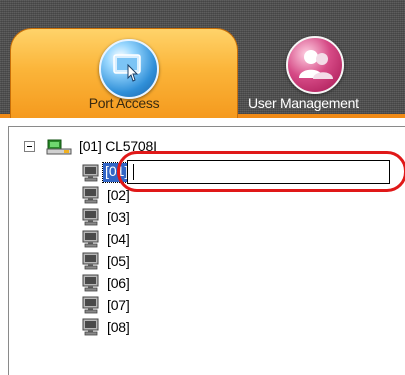 The width and height of the screenshot is (405, 375). I want to click on tree-item-port: [03], so click(121, 217).